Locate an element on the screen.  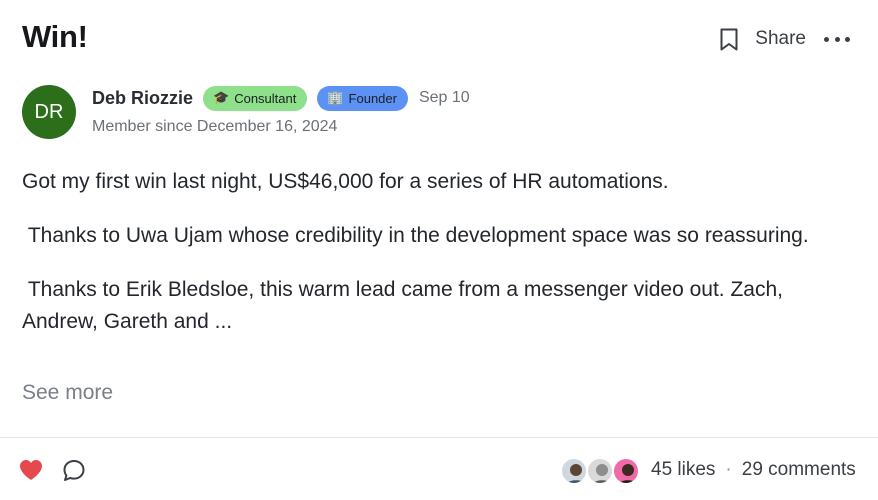
member-since: Member since December 16, 2024 is located at coordinates (215, 126).